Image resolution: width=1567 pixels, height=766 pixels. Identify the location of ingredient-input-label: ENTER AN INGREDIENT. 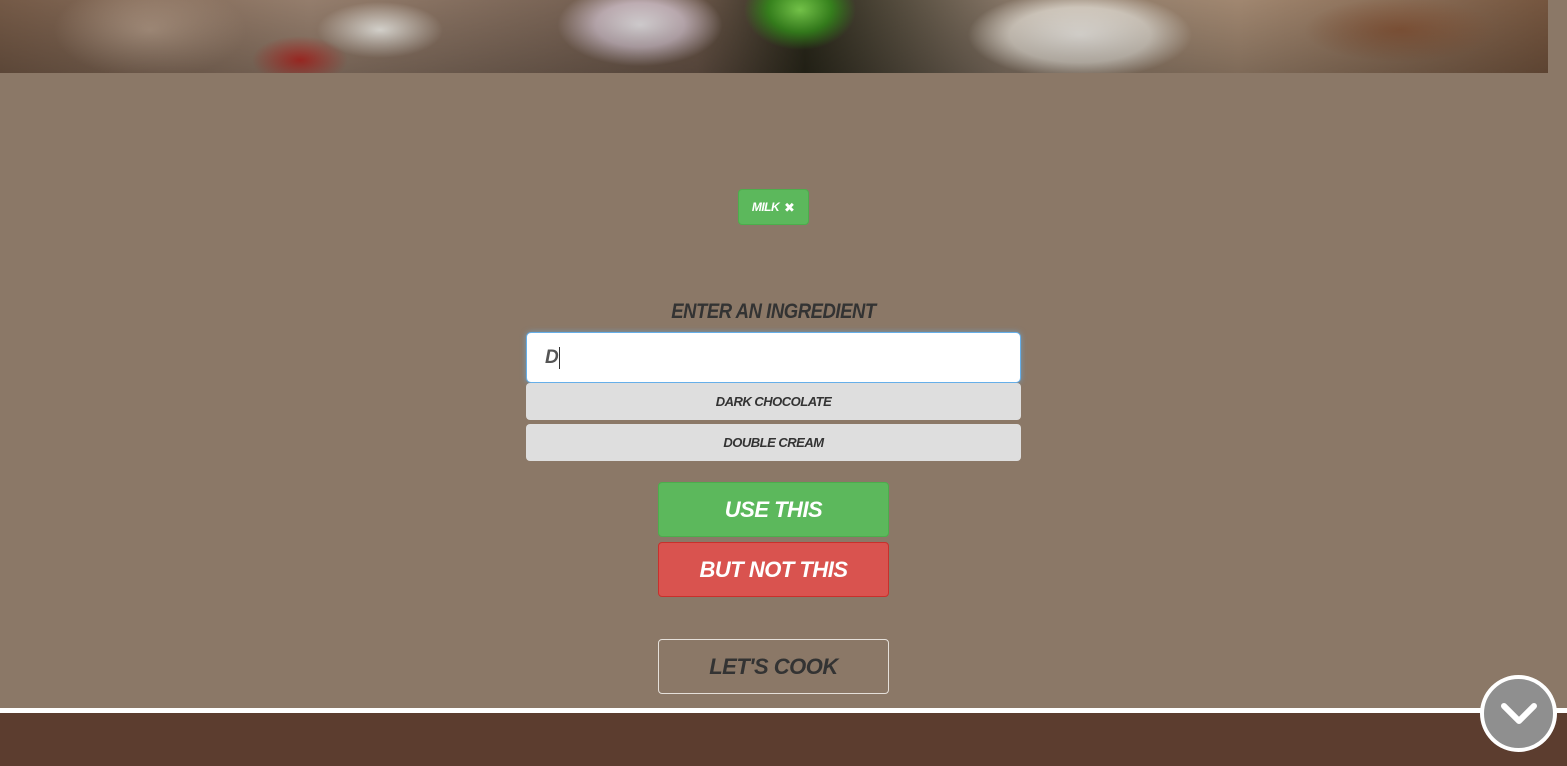
(773, 311).